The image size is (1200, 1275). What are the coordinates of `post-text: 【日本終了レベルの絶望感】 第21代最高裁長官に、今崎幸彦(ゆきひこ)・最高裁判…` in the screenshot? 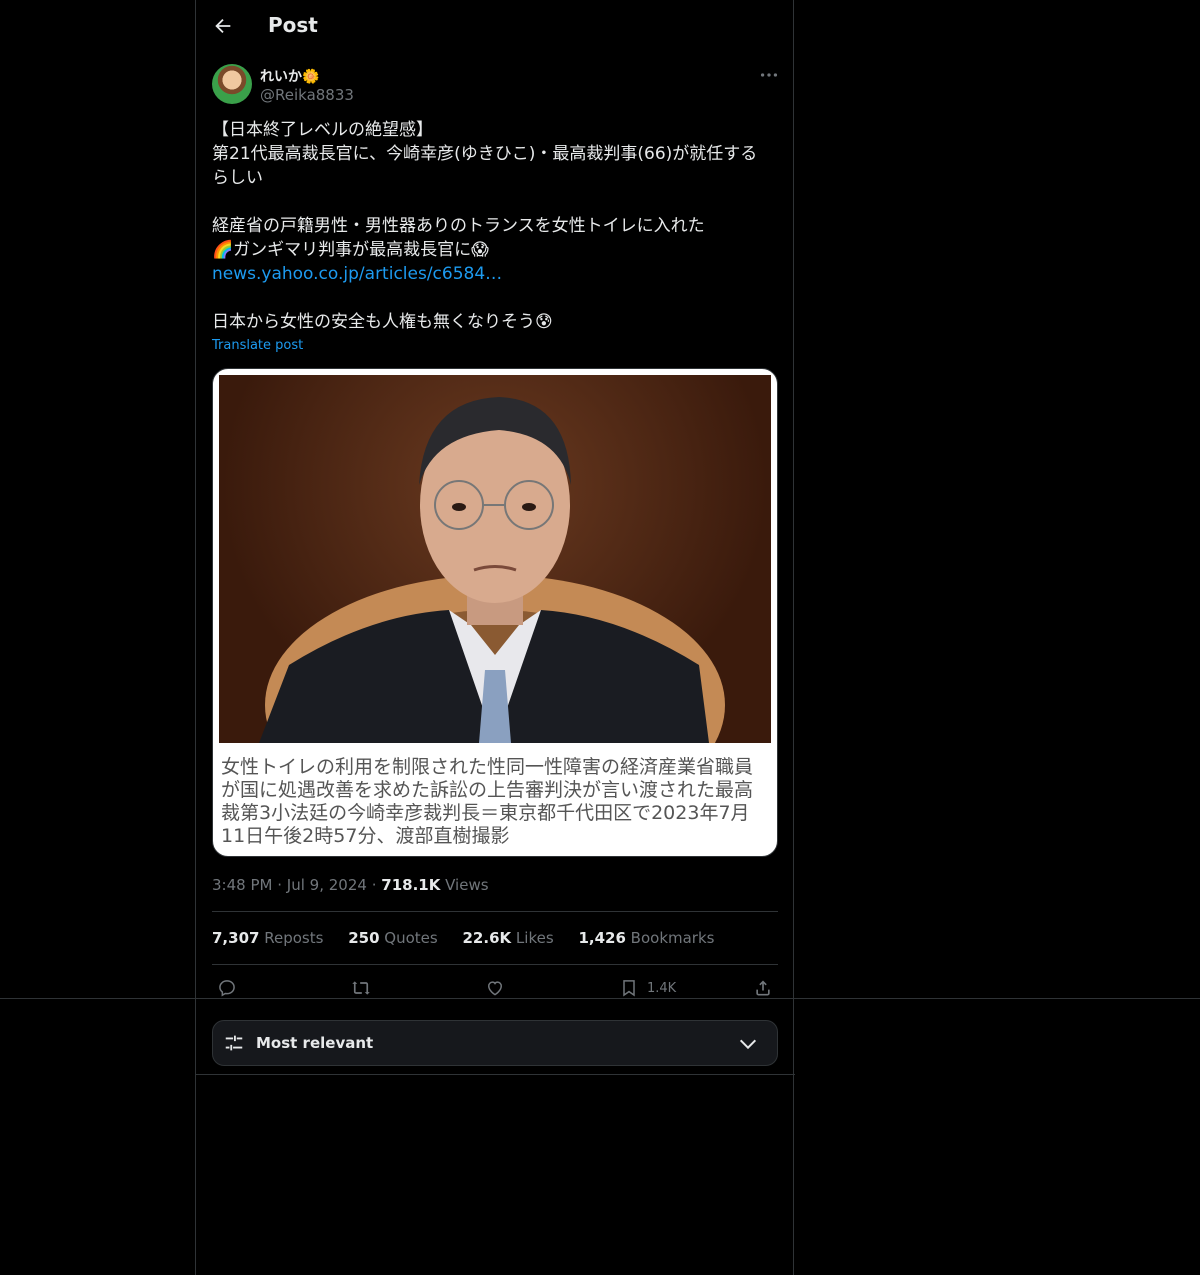 It's located at (492, 226).